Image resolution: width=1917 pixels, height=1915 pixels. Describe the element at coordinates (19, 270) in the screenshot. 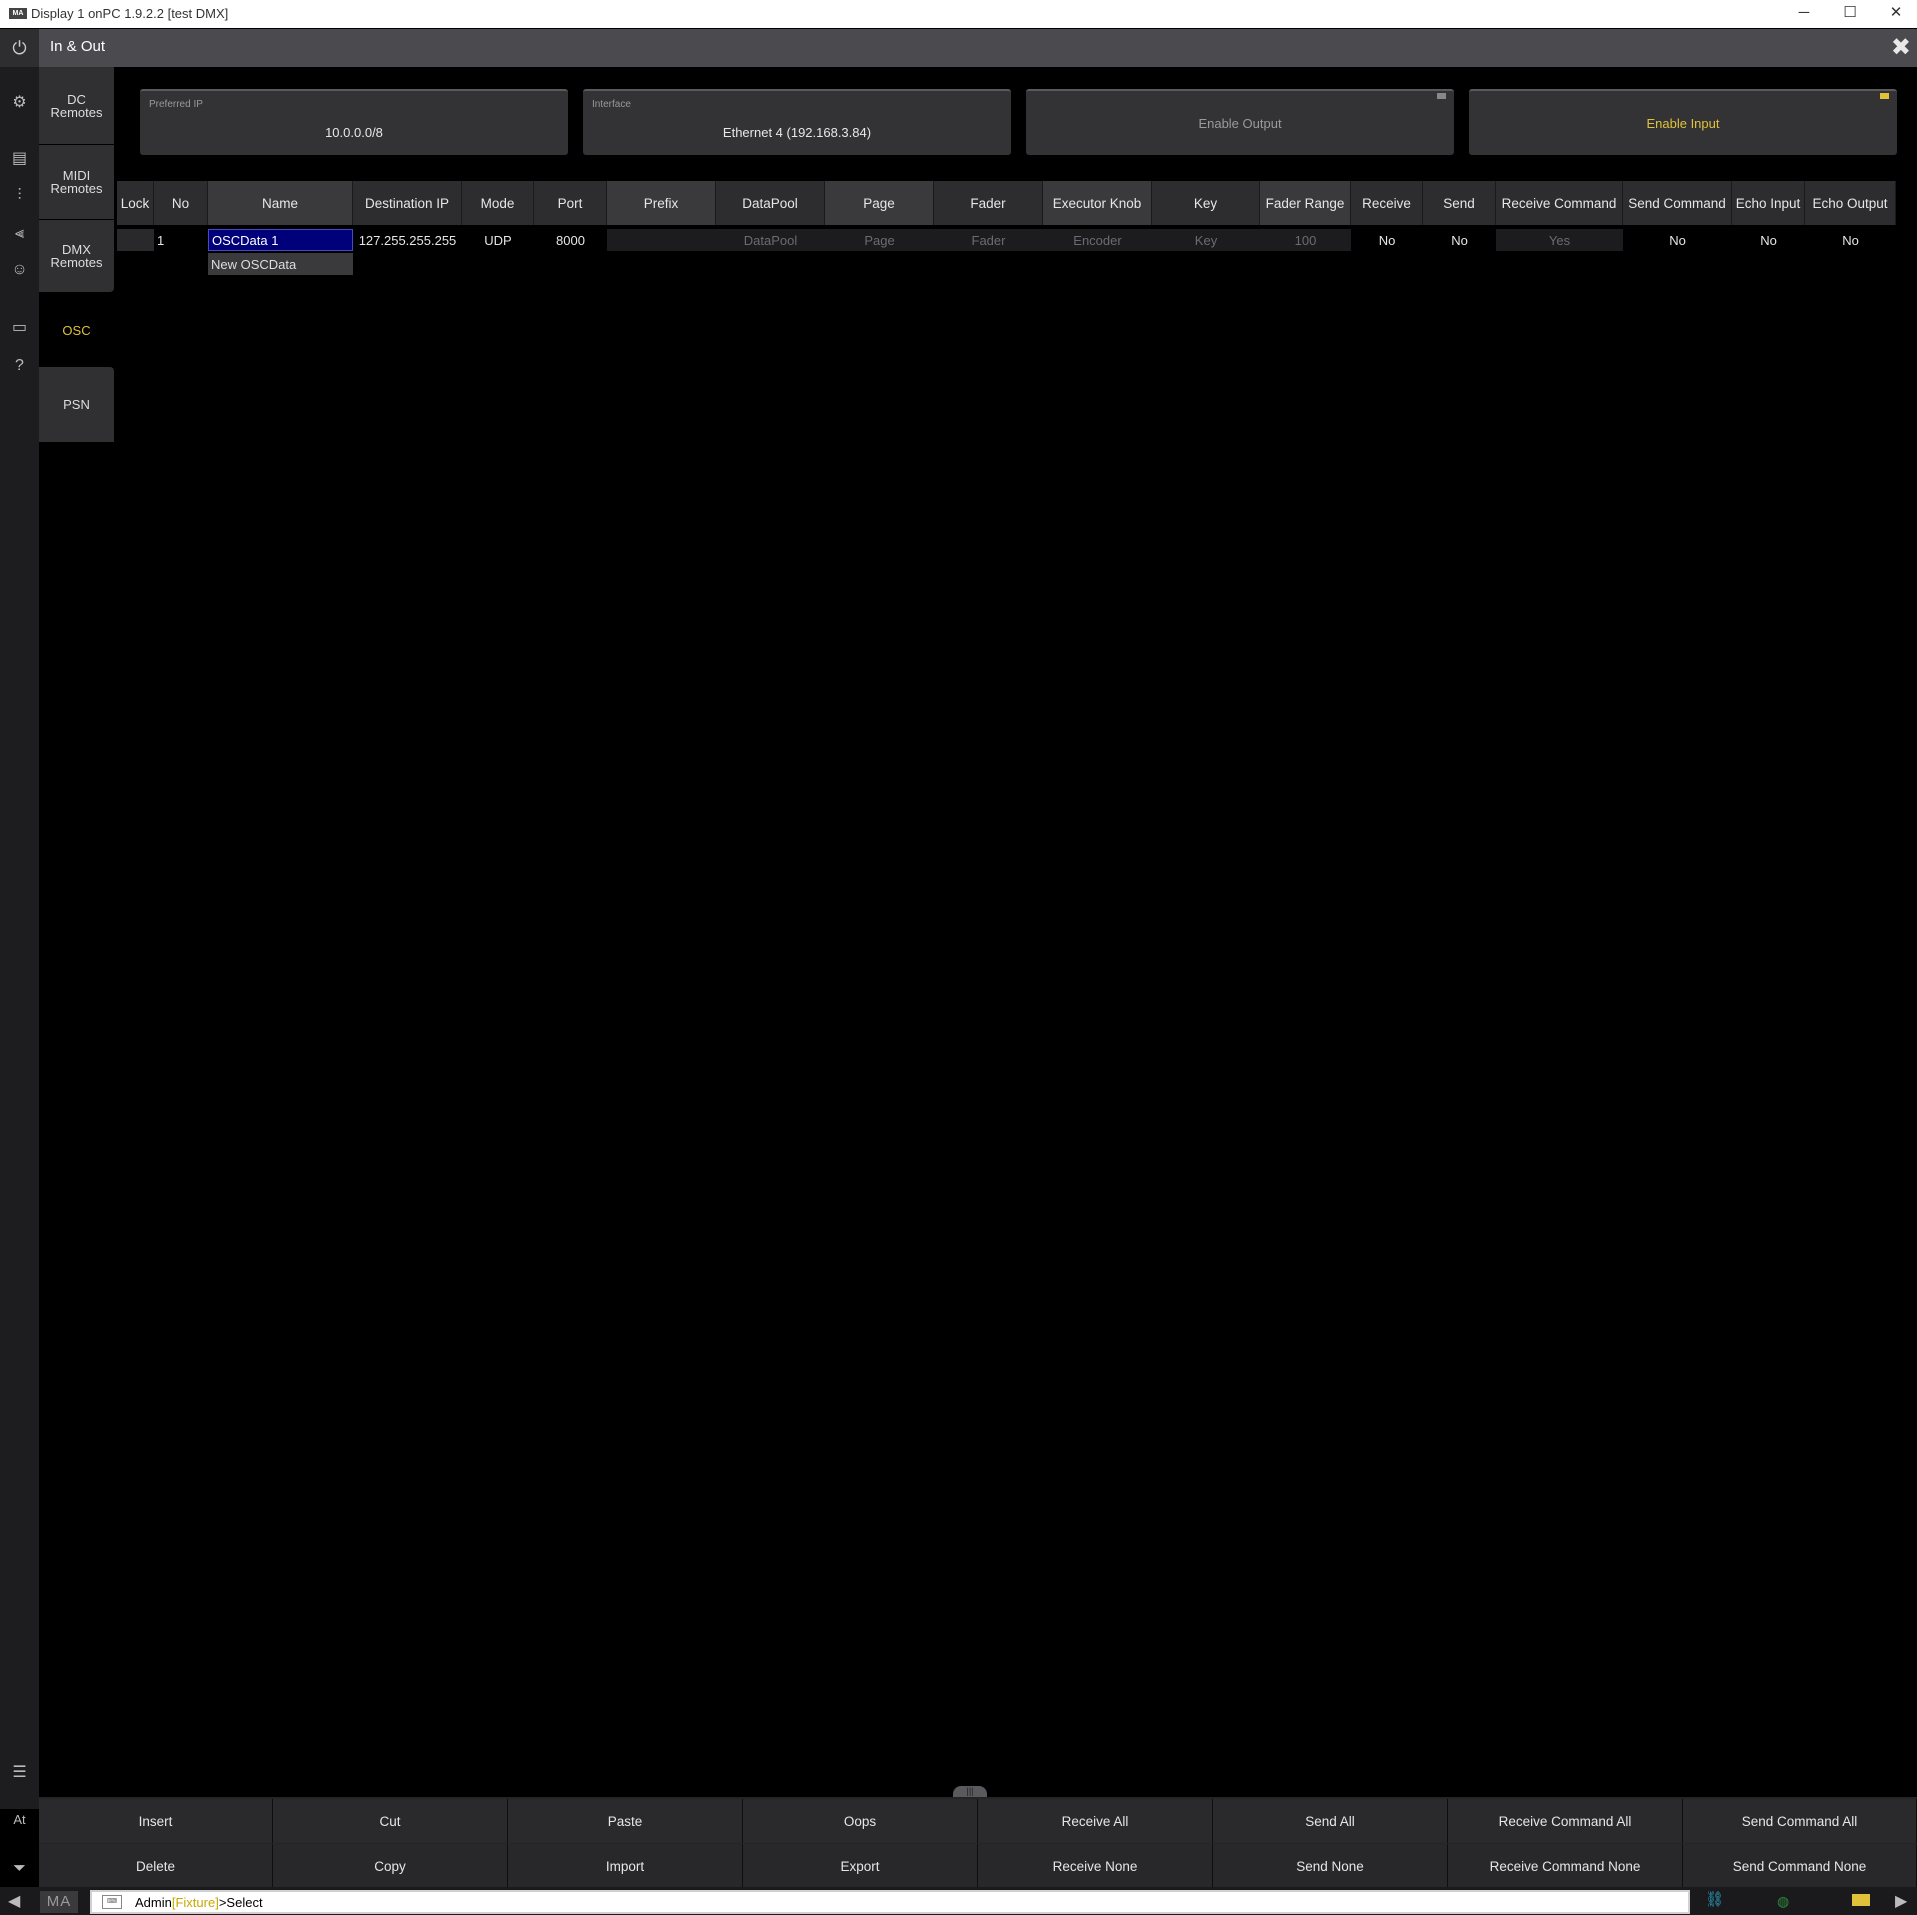

I see `user-icon: ☺` at that location.